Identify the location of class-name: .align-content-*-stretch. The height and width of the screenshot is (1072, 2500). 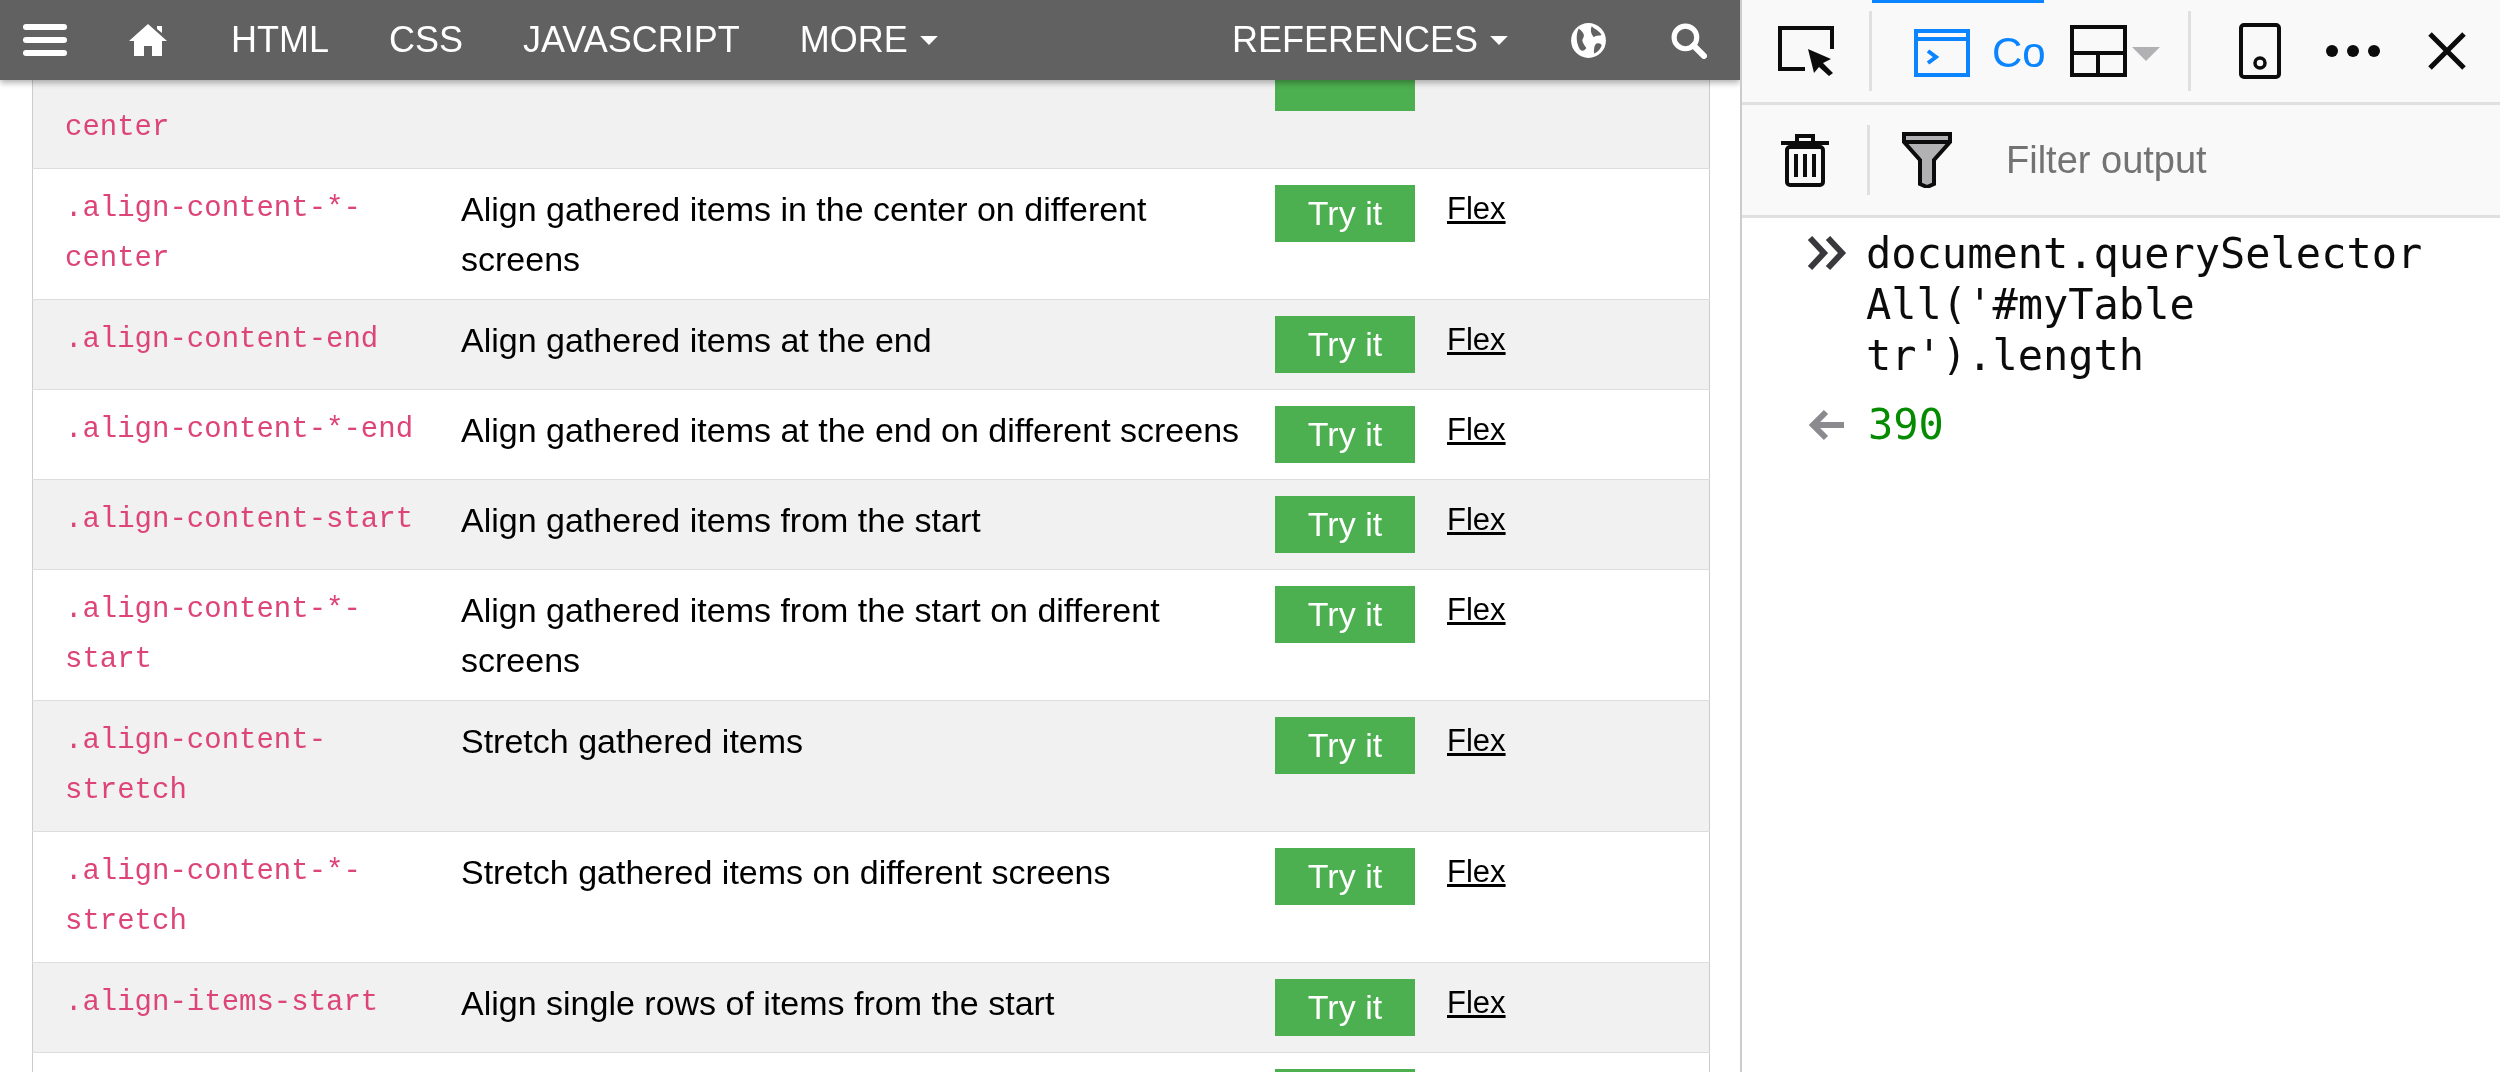
(213, 897).